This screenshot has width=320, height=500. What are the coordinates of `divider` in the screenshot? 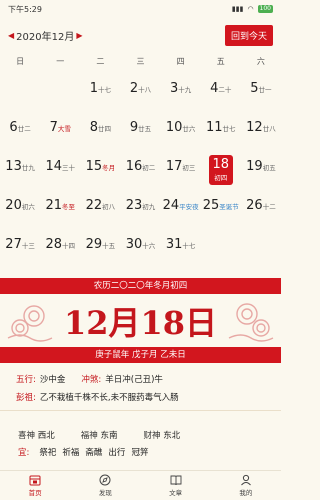 It's located at (140, 410).